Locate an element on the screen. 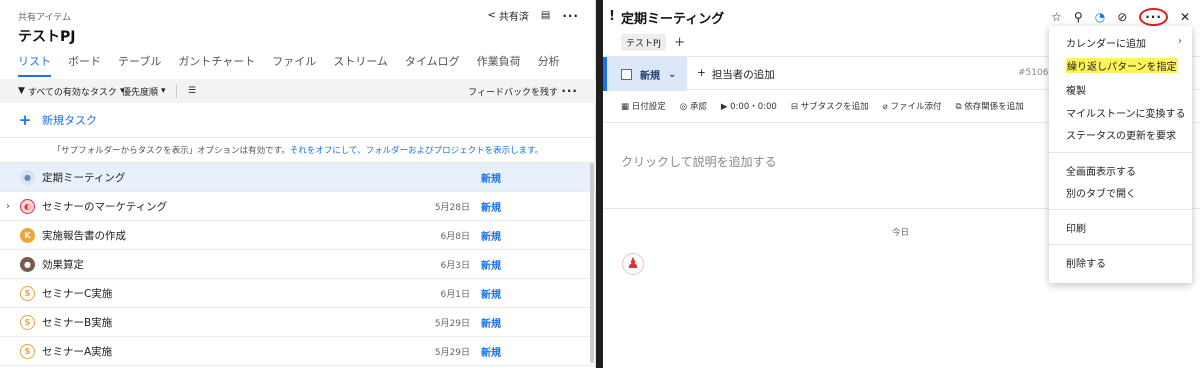 This screenshot has width=1200, height=368. attach-file-button: ⌀ ファイル添付 is located at coordinates (912, 106).